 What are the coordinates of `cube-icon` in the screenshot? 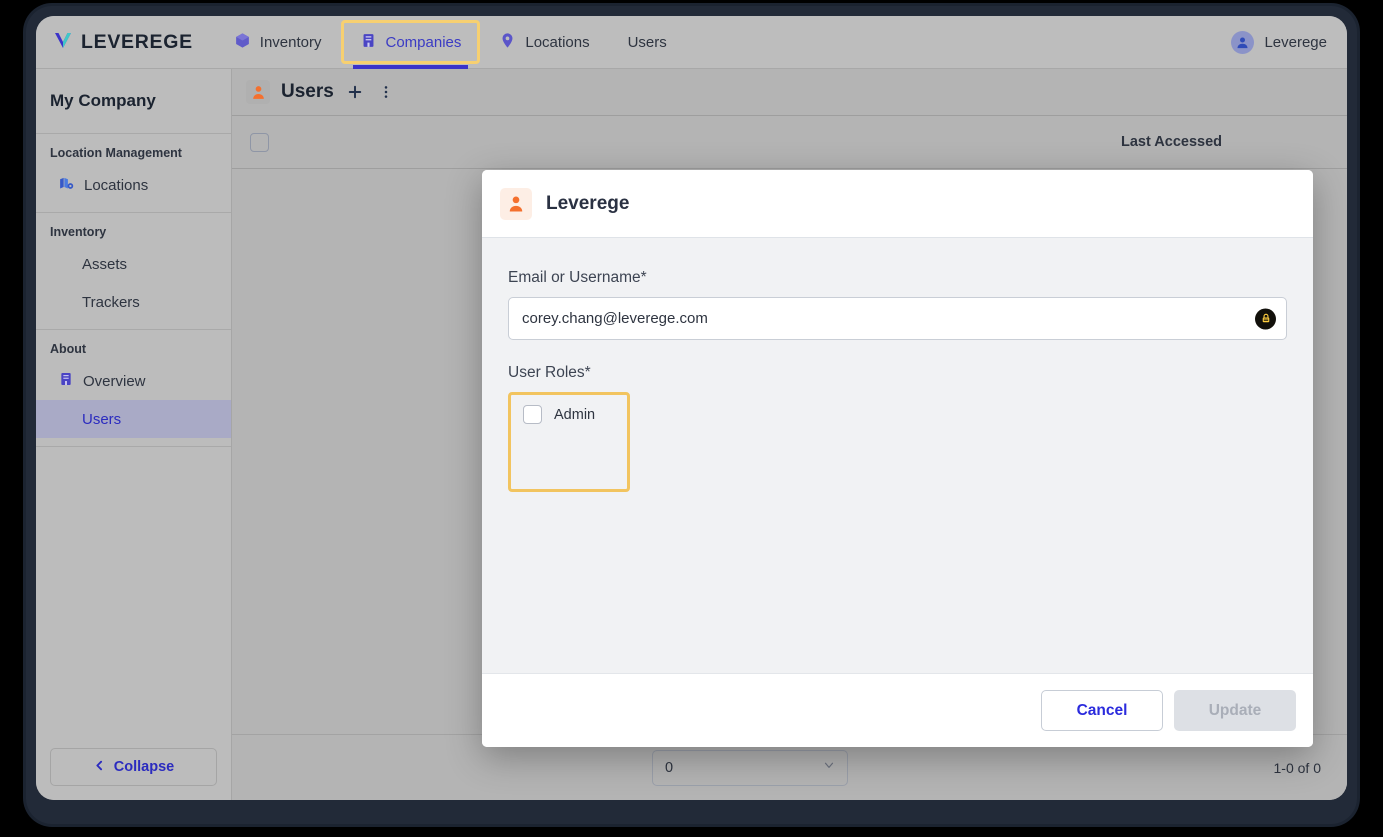 It's located at (242, 42).